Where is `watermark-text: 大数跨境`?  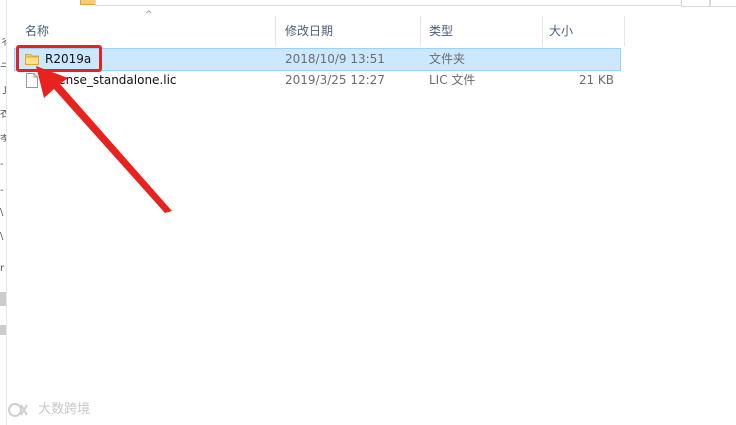
watermark-text: 大数跨境 is located at coordinates (64, 409).